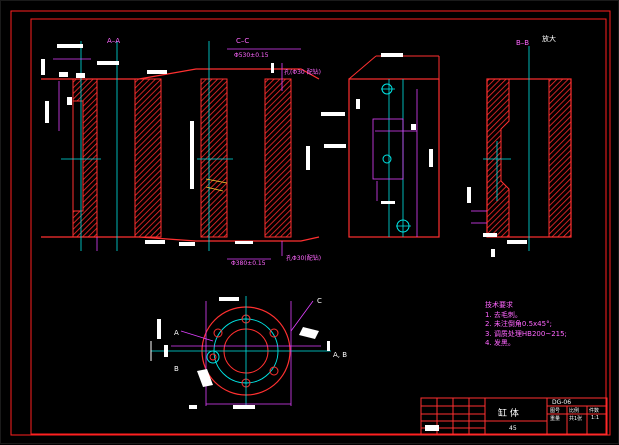 This screenshot has height=445, width=619. Describe the element at coordinates (114, 41) in the screenshot. I see `section-label-a-a: A–A` at that location.